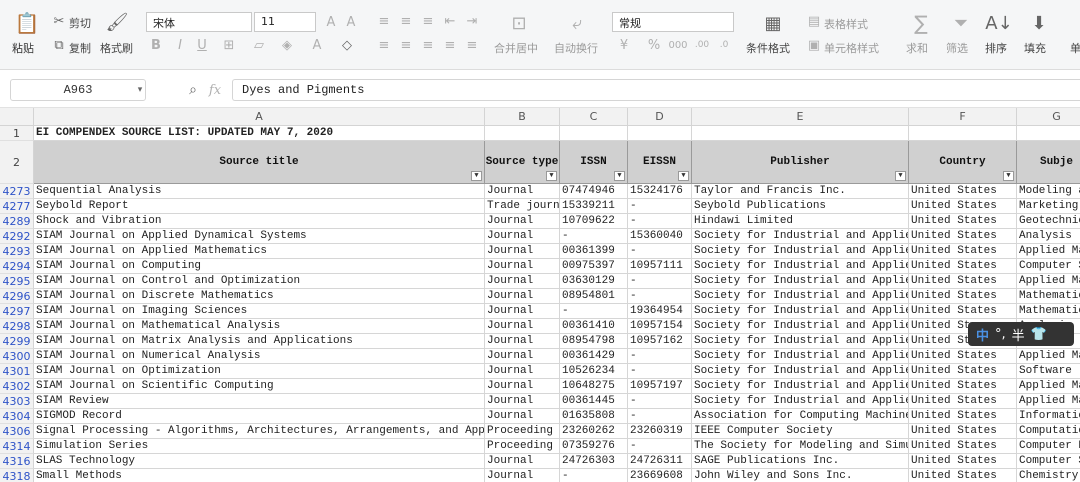 This screenshot has height=482, width=1080. What do you see at coordinates (450, 45) in the screenshot?
I see `justify-icon: ≡` at bounding box center [450, 45].